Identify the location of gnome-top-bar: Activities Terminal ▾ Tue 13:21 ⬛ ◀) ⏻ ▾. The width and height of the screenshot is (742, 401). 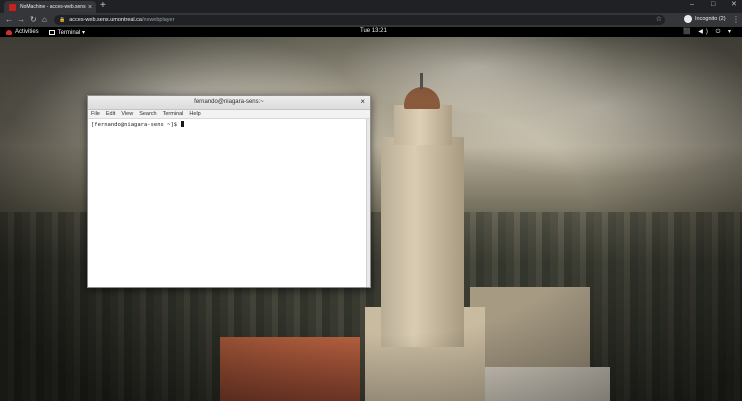
(371, 32).